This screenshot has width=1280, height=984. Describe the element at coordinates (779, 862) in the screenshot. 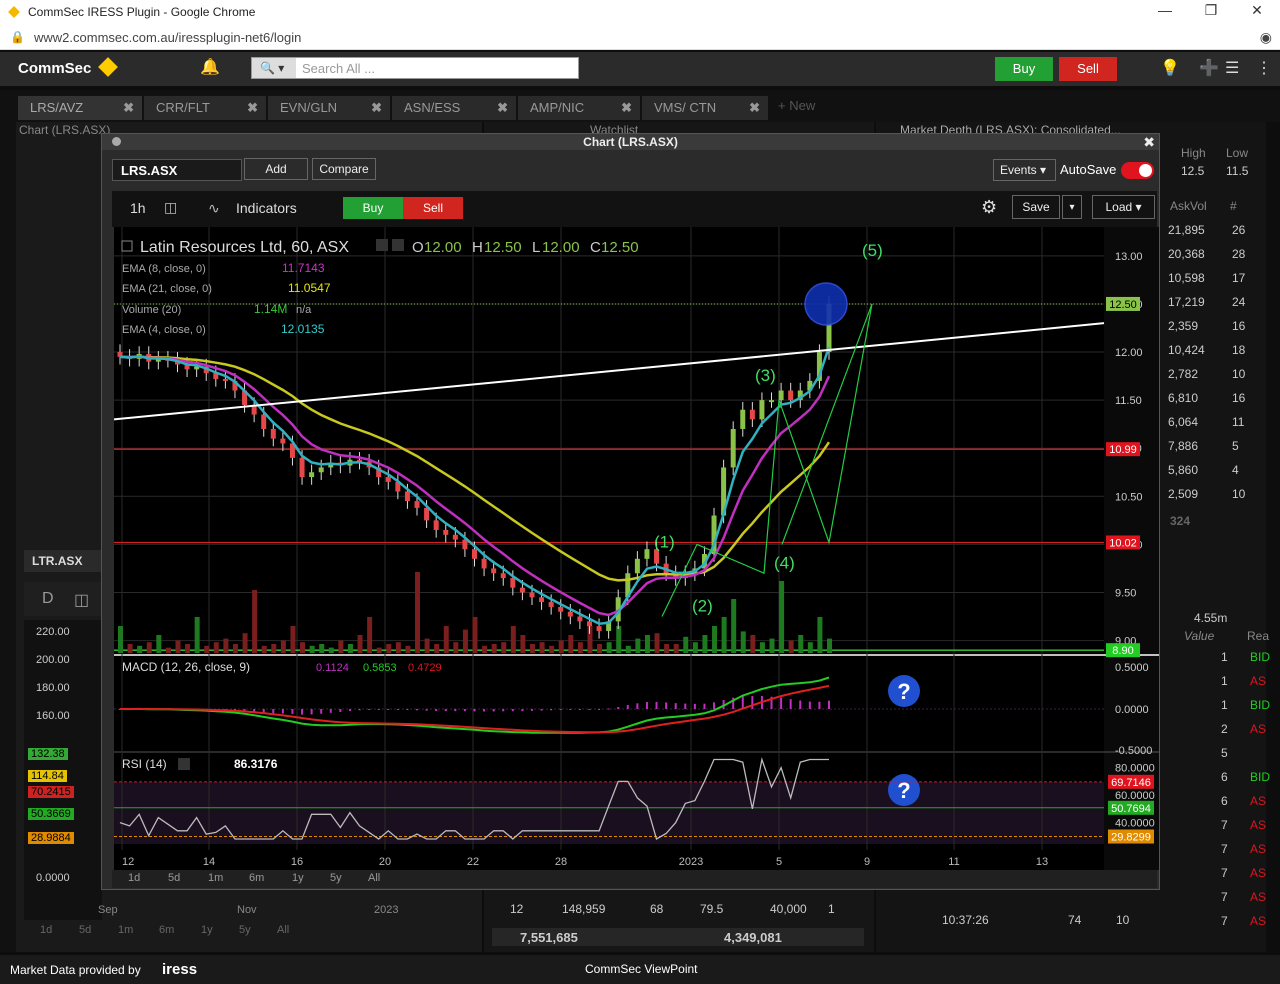

I see `x-tick-label: 5` at that location.